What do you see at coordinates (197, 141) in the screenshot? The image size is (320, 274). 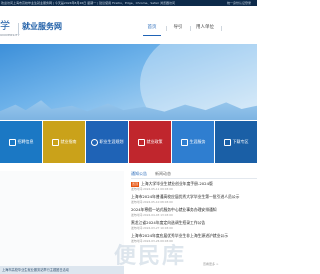 I see `tile-label: 生涯服务` at bounding box center [197, 141].